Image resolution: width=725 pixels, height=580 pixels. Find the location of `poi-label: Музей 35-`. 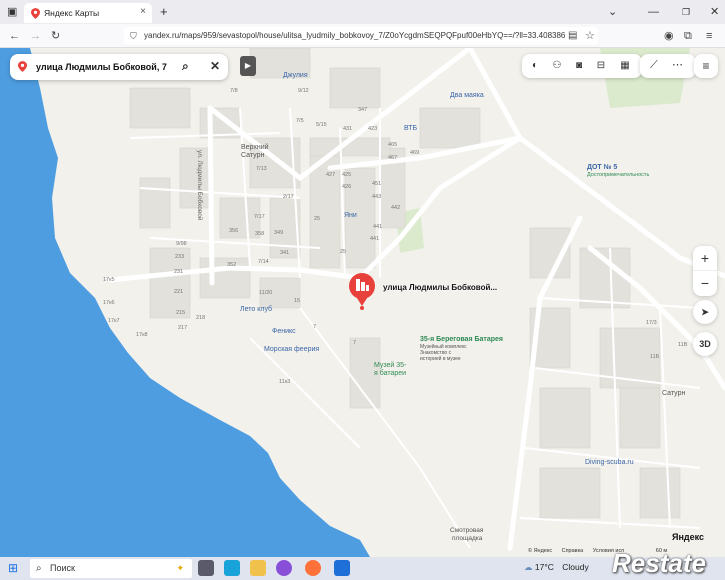

poi-label: Музей 35- is located at coordinates (390, 365).